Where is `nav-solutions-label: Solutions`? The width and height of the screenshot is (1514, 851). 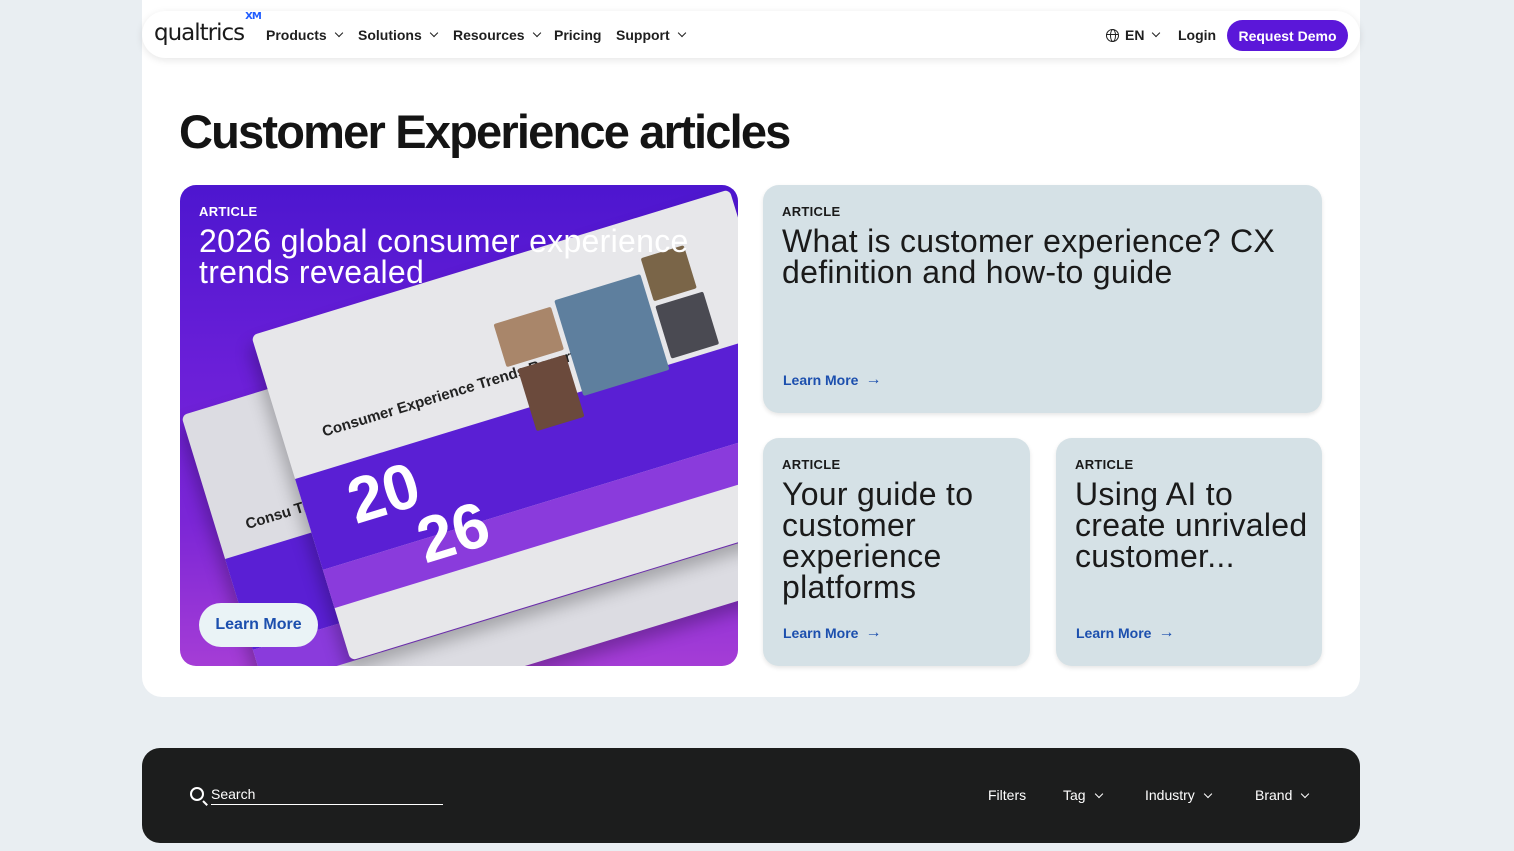
nav-solutions-label: Solutions is located at coordinates (390, 35).